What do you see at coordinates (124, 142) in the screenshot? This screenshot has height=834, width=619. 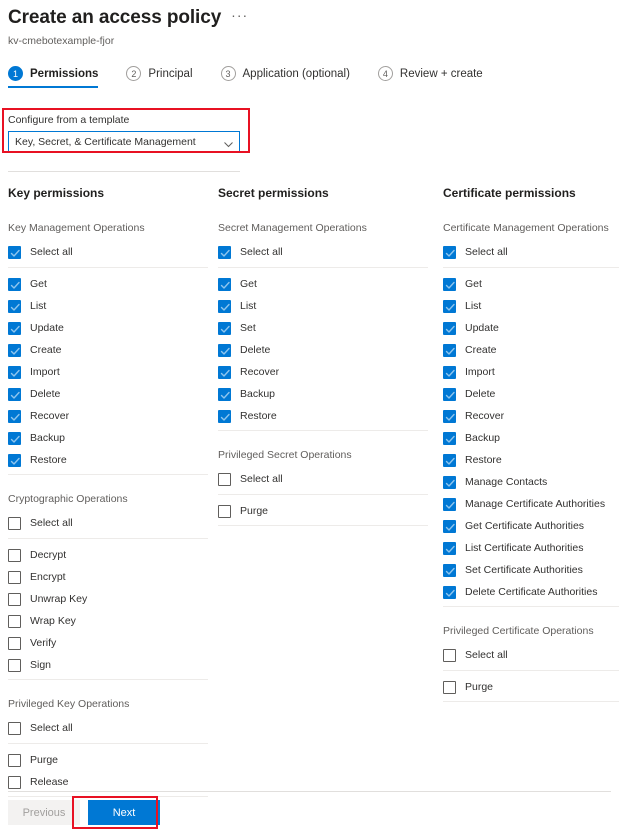 I see `template-select: Key, Secret, & Certificate Management` at bounding box center [124, 142].